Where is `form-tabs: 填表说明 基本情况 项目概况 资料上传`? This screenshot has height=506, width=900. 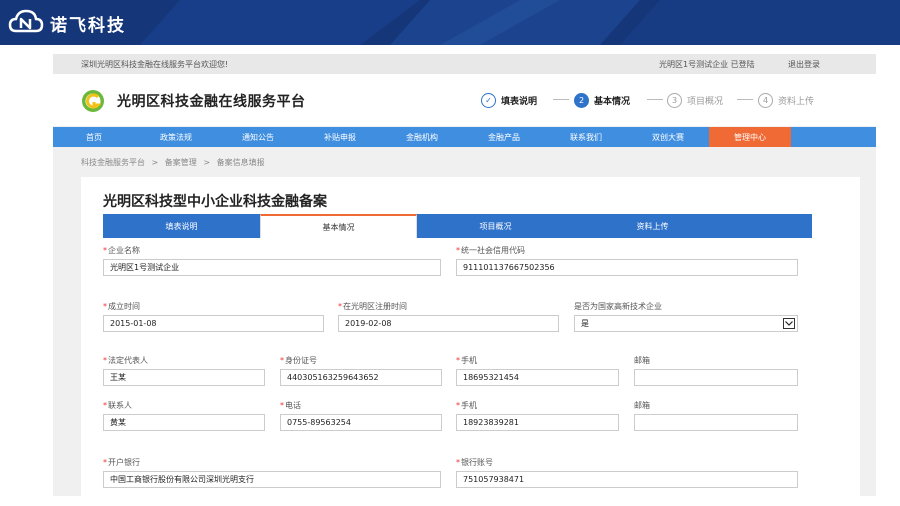
form-tabs: 填表说明 基本情况 项目概况 资料上传 is located at coordinates (457, 226).